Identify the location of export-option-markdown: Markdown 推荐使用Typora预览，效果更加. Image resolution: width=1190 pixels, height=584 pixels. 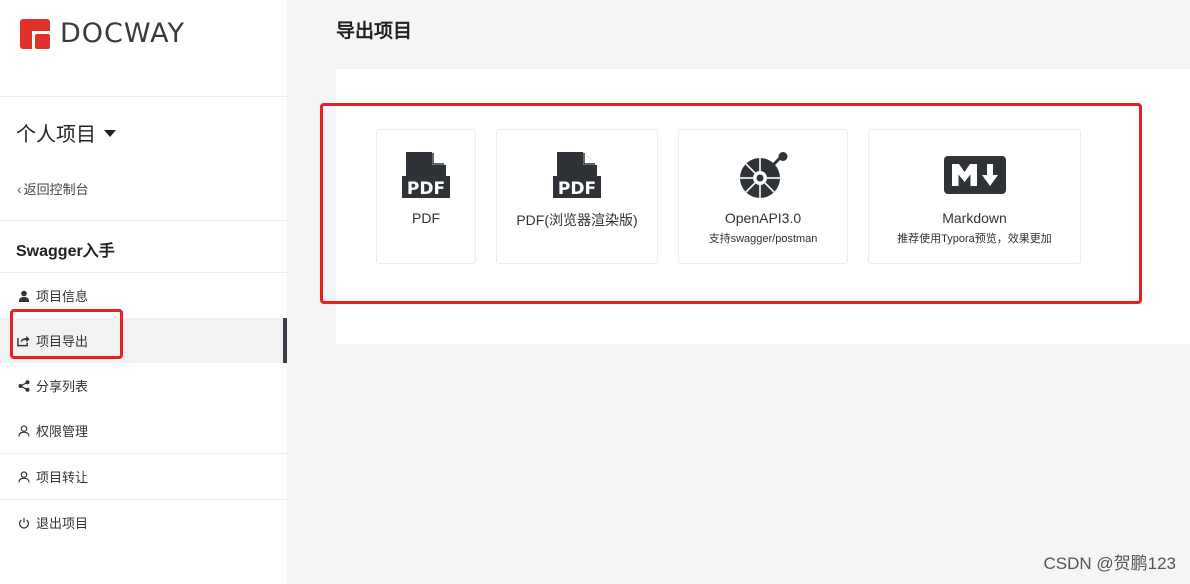
(974, 196).